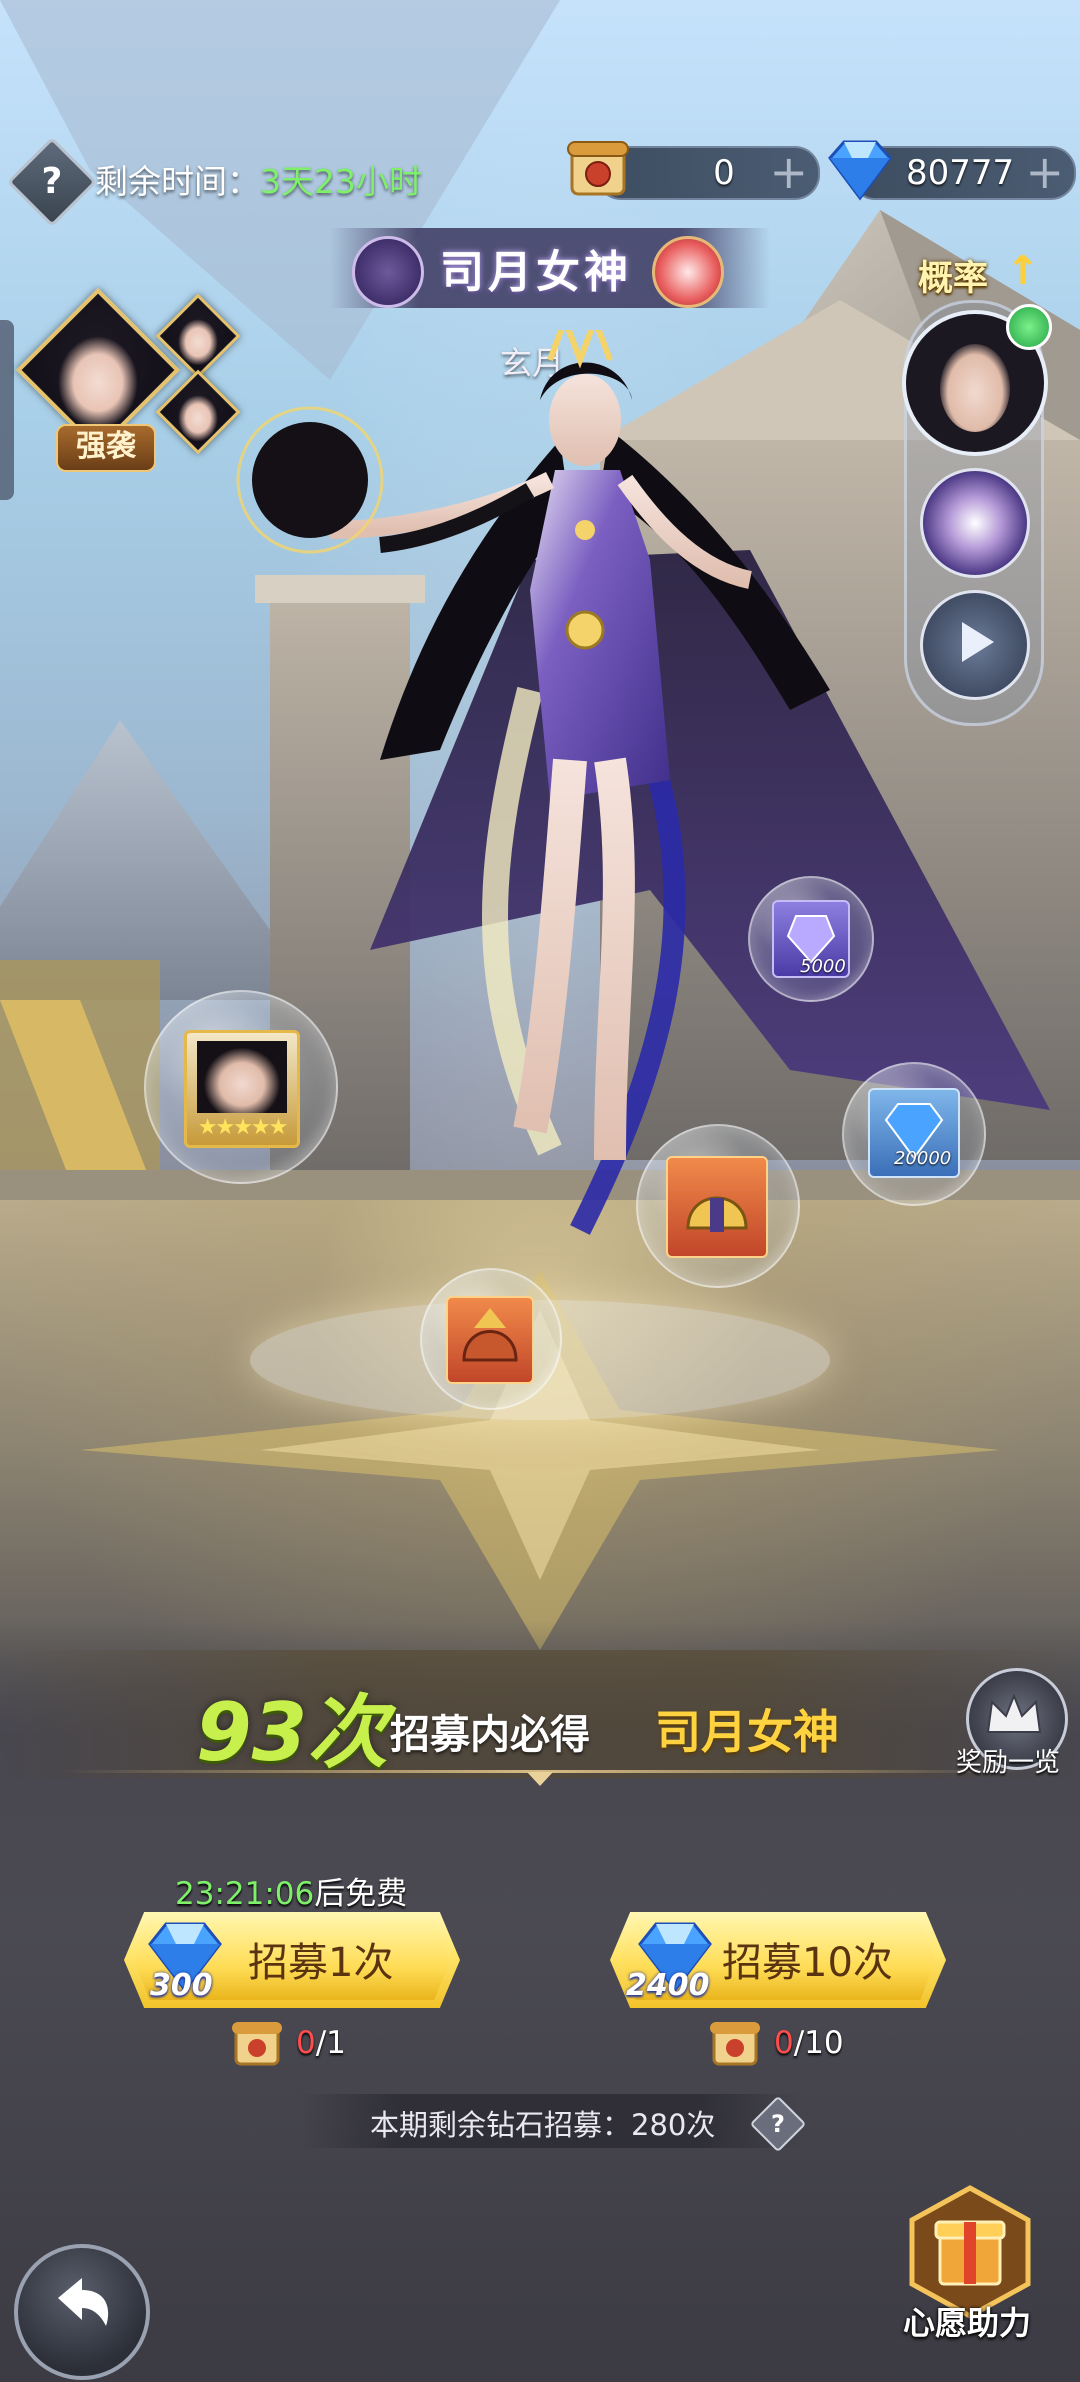  Describe the element at coordinates (361, 1894) in the screenshot. I see `free-timer-suffix: 后免费` at that location.